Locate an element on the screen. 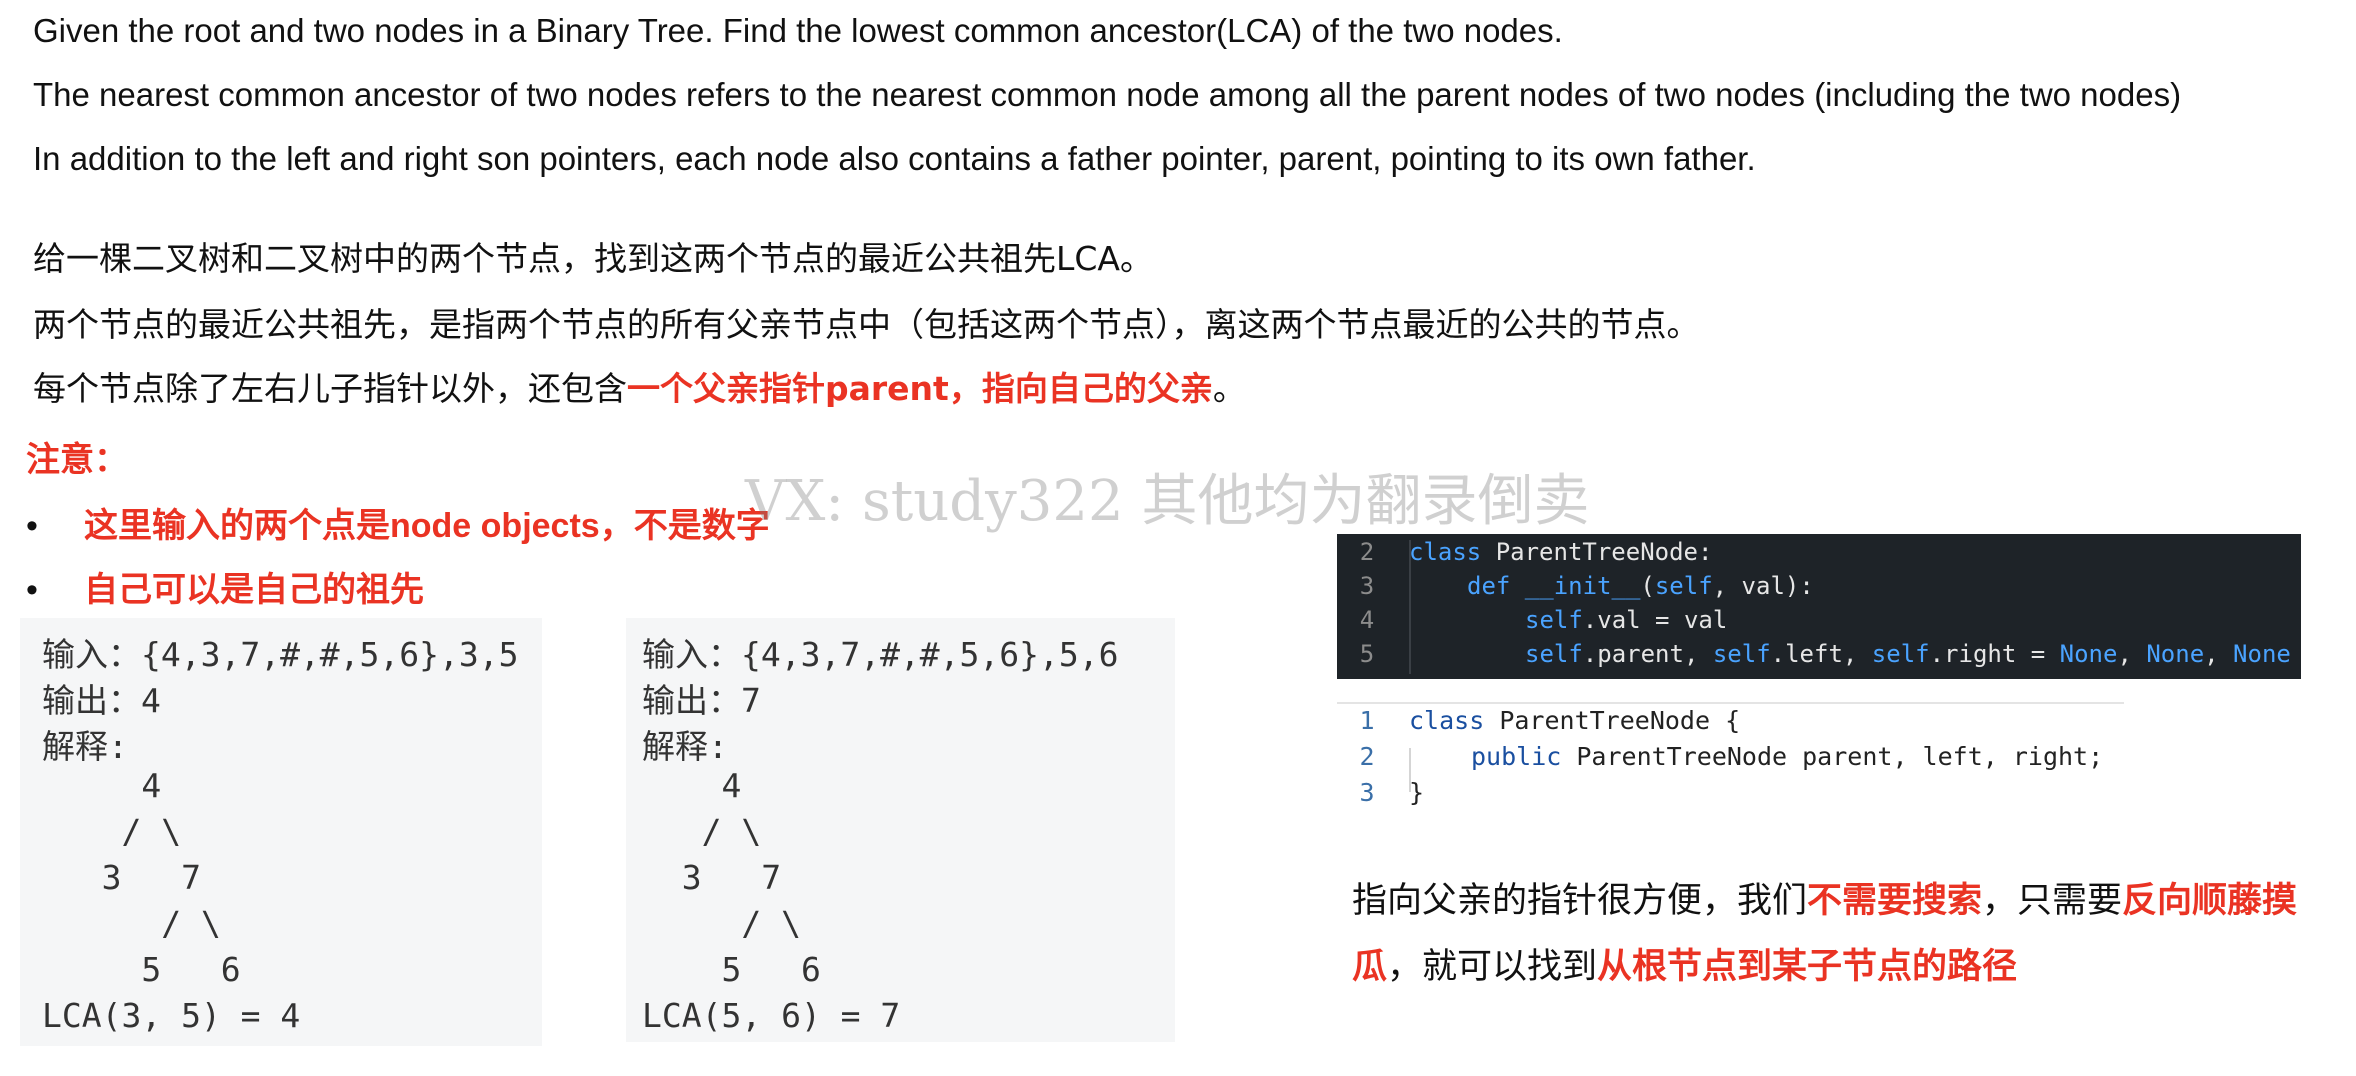  python-line: 4 self.val = val is located at coordinates (1532, 620).